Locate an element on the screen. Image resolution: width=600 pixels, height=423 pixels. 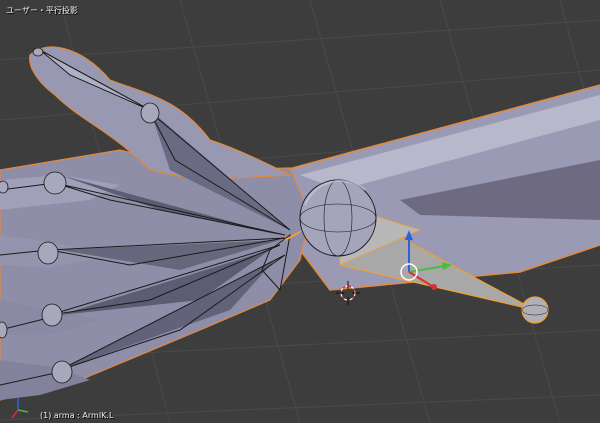
joint-bone-tip is located at coordinates (535, 310).